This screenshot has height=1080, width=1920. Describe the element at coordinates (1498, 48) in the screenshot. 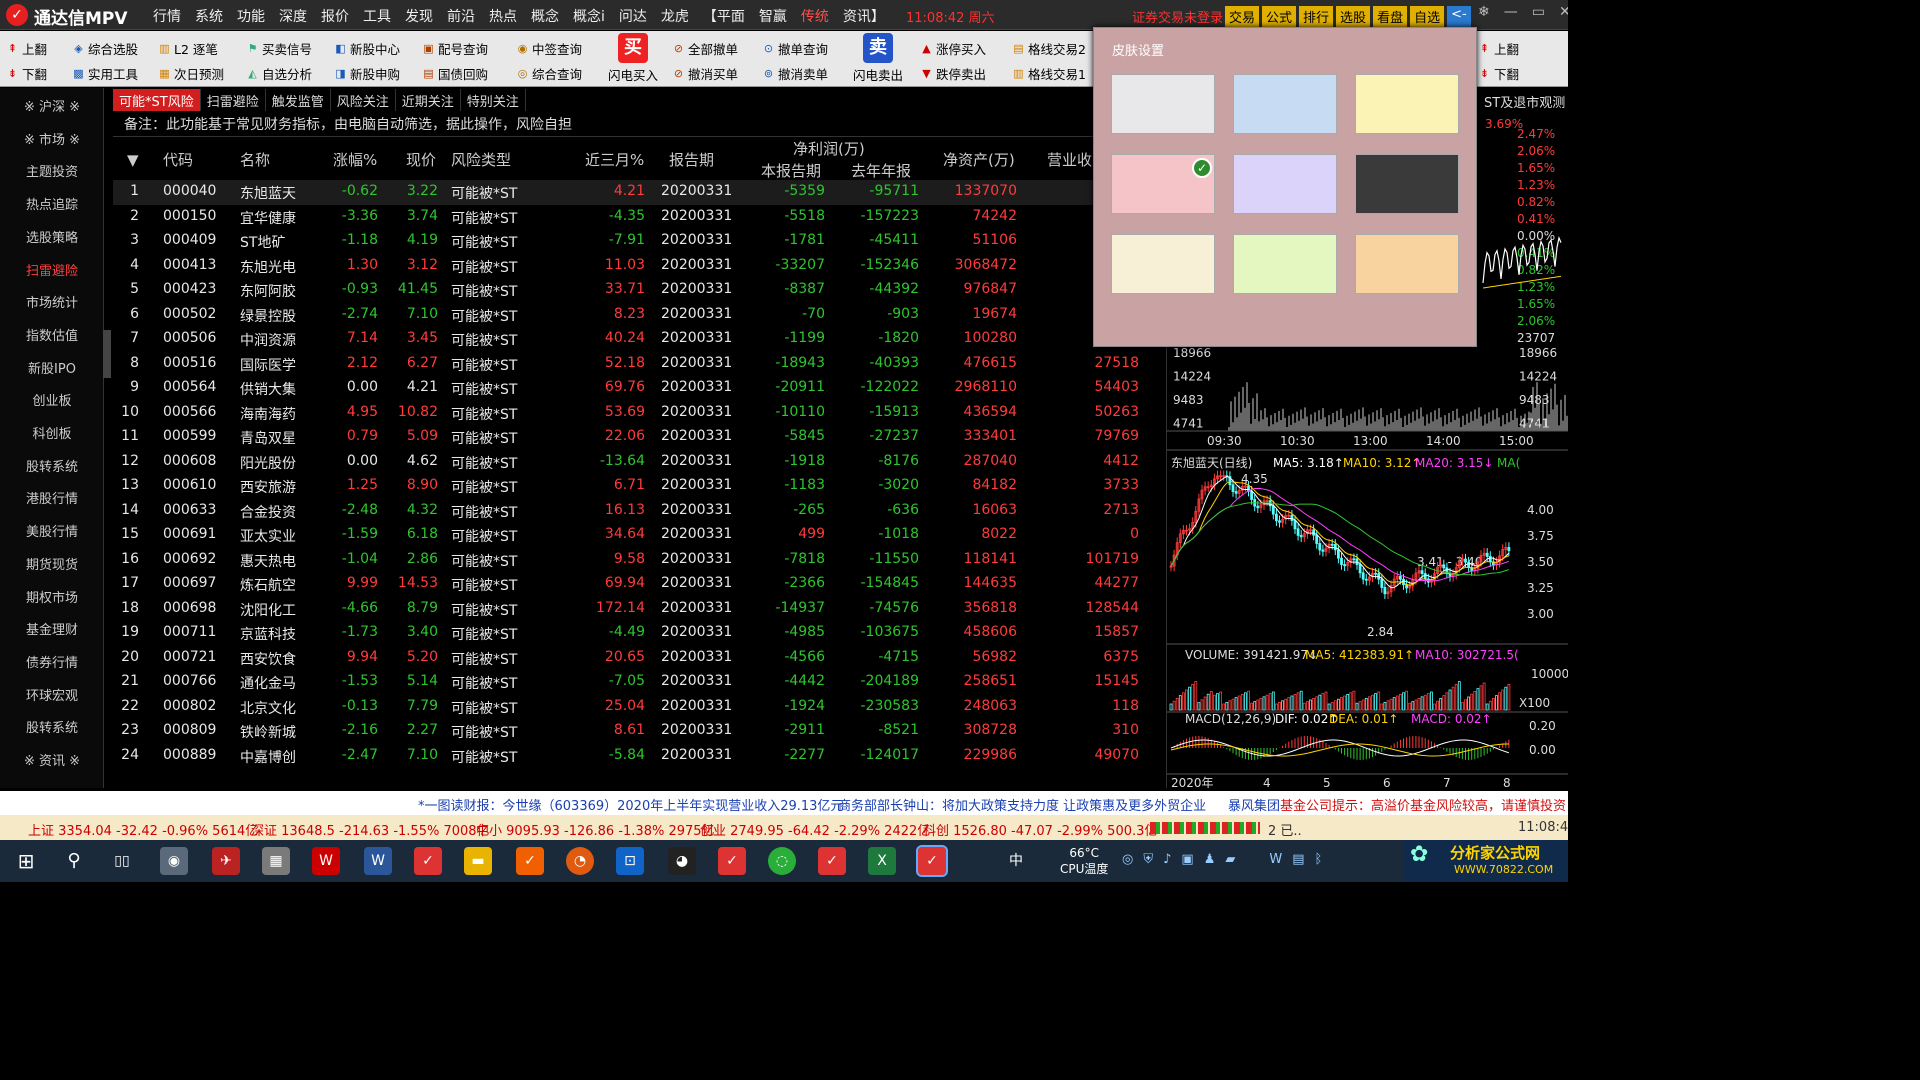

I see `toolbar-button: ⇞ 上翻` at that location.